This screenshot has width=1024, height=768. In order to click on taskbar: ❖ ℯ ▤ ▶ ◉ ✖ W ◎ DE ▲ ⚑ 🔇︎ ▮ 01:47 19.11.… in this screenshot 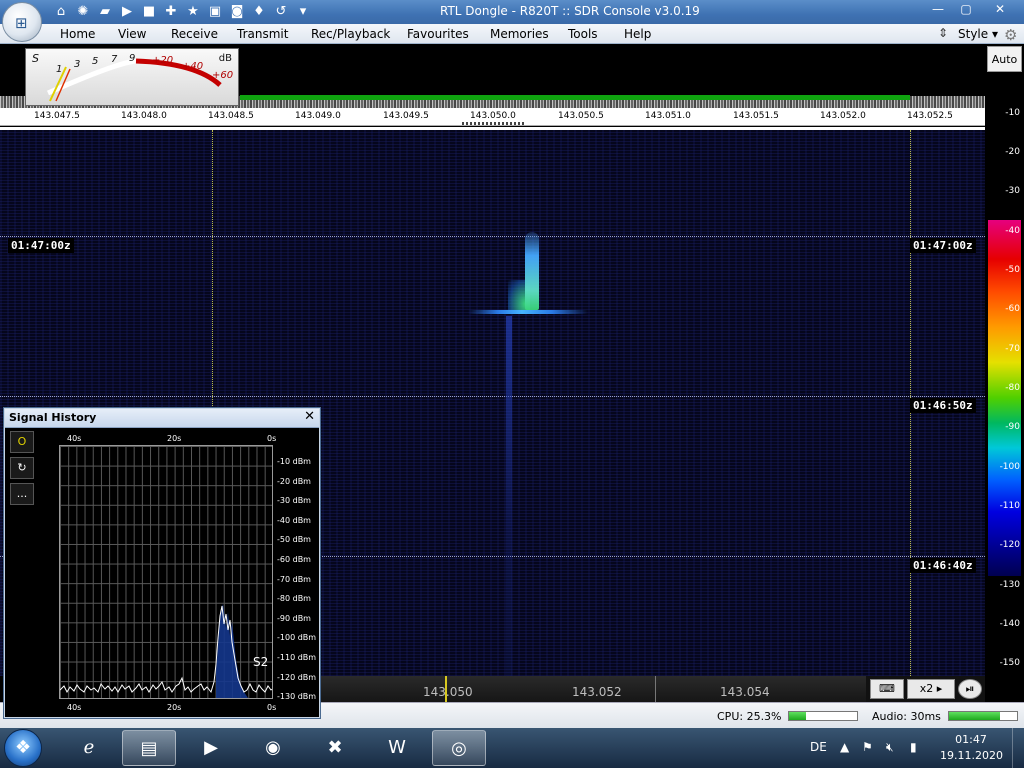, I will do `click(512, 748)`.